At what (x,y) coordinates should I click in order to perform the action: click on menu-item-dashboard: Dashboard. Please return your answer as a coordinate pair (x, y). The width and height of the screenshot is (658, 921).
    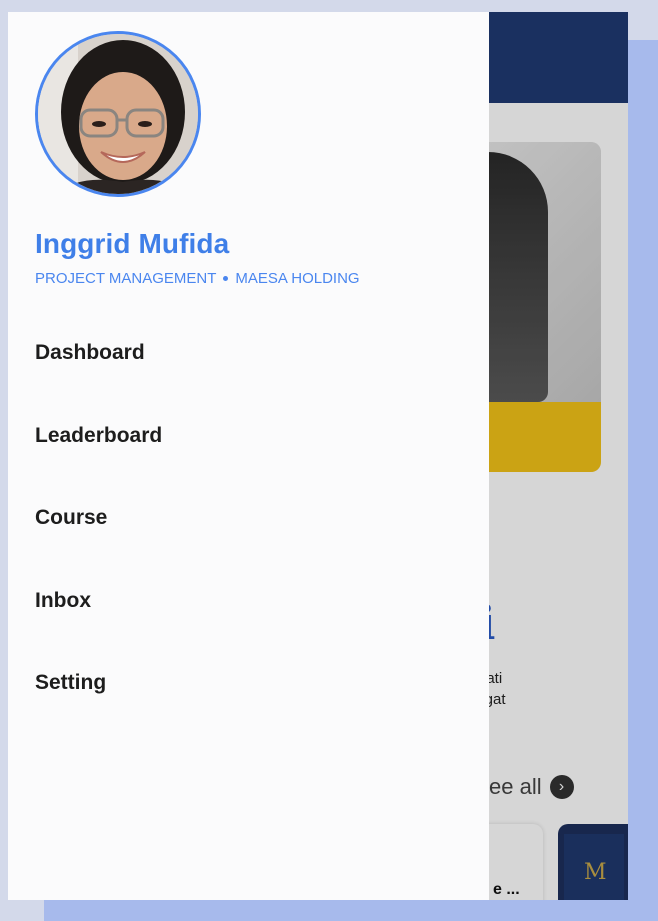
    Looking at the image, I should click on (248, 353).